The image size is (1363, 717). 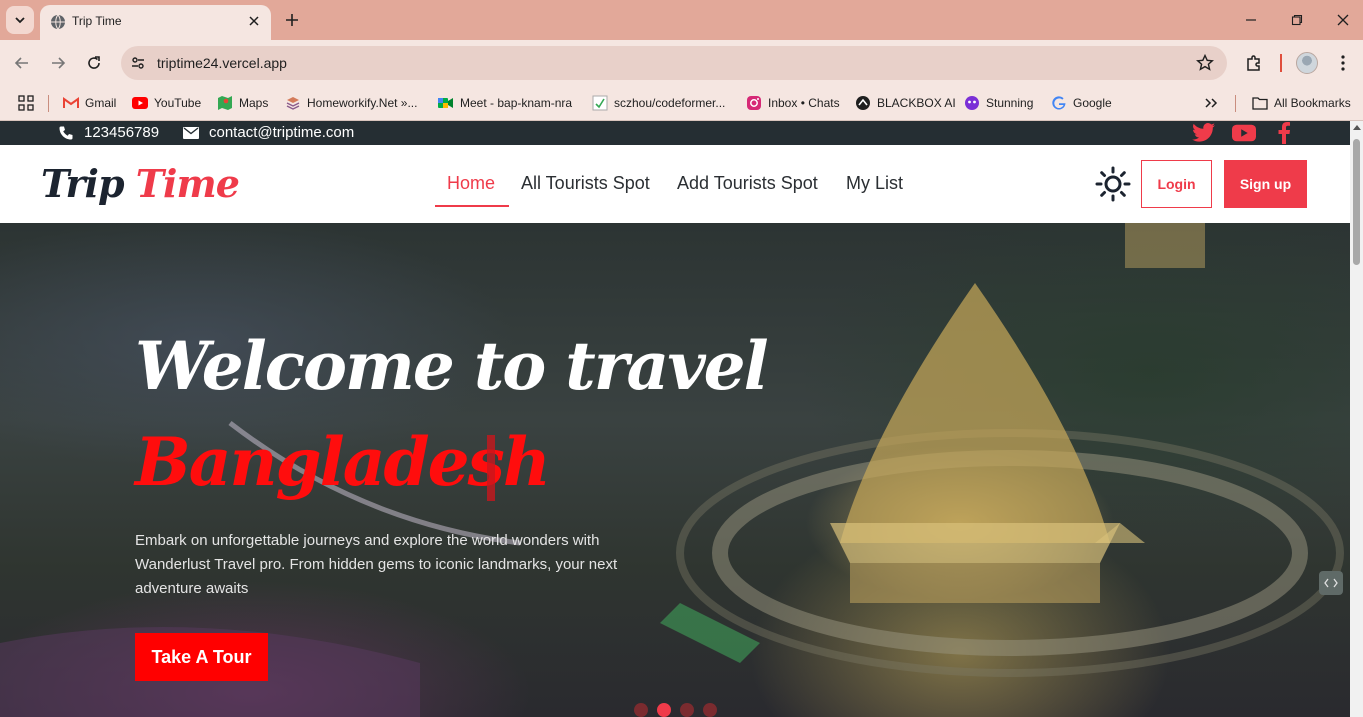 What do you see at coordinates (600, 103) in the screenshot?
I see `codeformer-icon` at bounding box center [600, 103].